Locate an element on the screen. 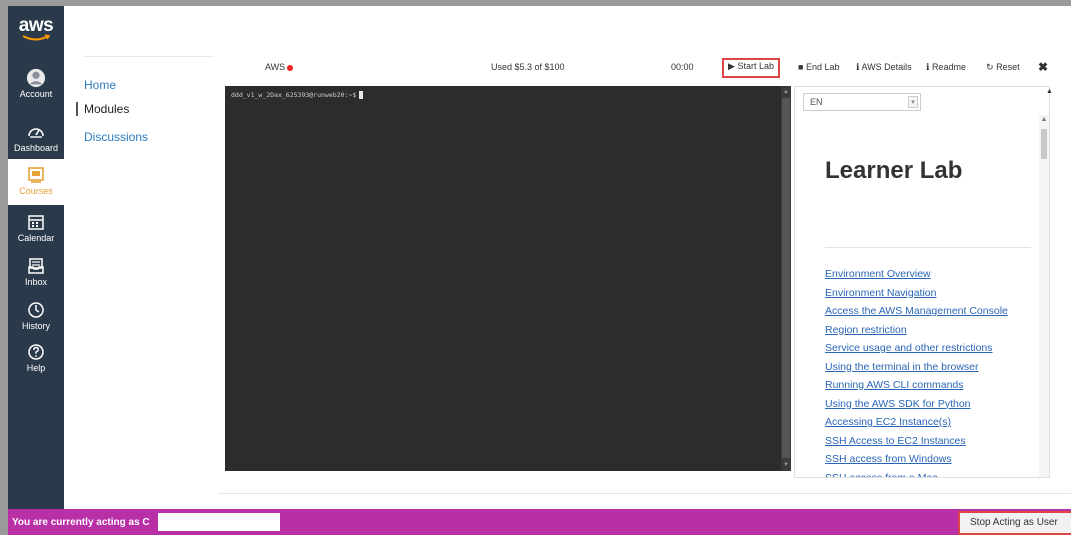 The height and width of the screenshot is (535, 1071). readme-button: ℹ Readme is located at coordinates (946, 71).